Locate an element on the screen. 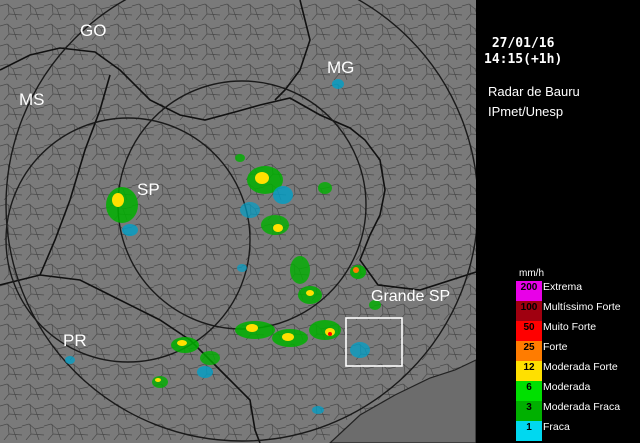  legend-label: Moderada is located at coordinates (567, 387).